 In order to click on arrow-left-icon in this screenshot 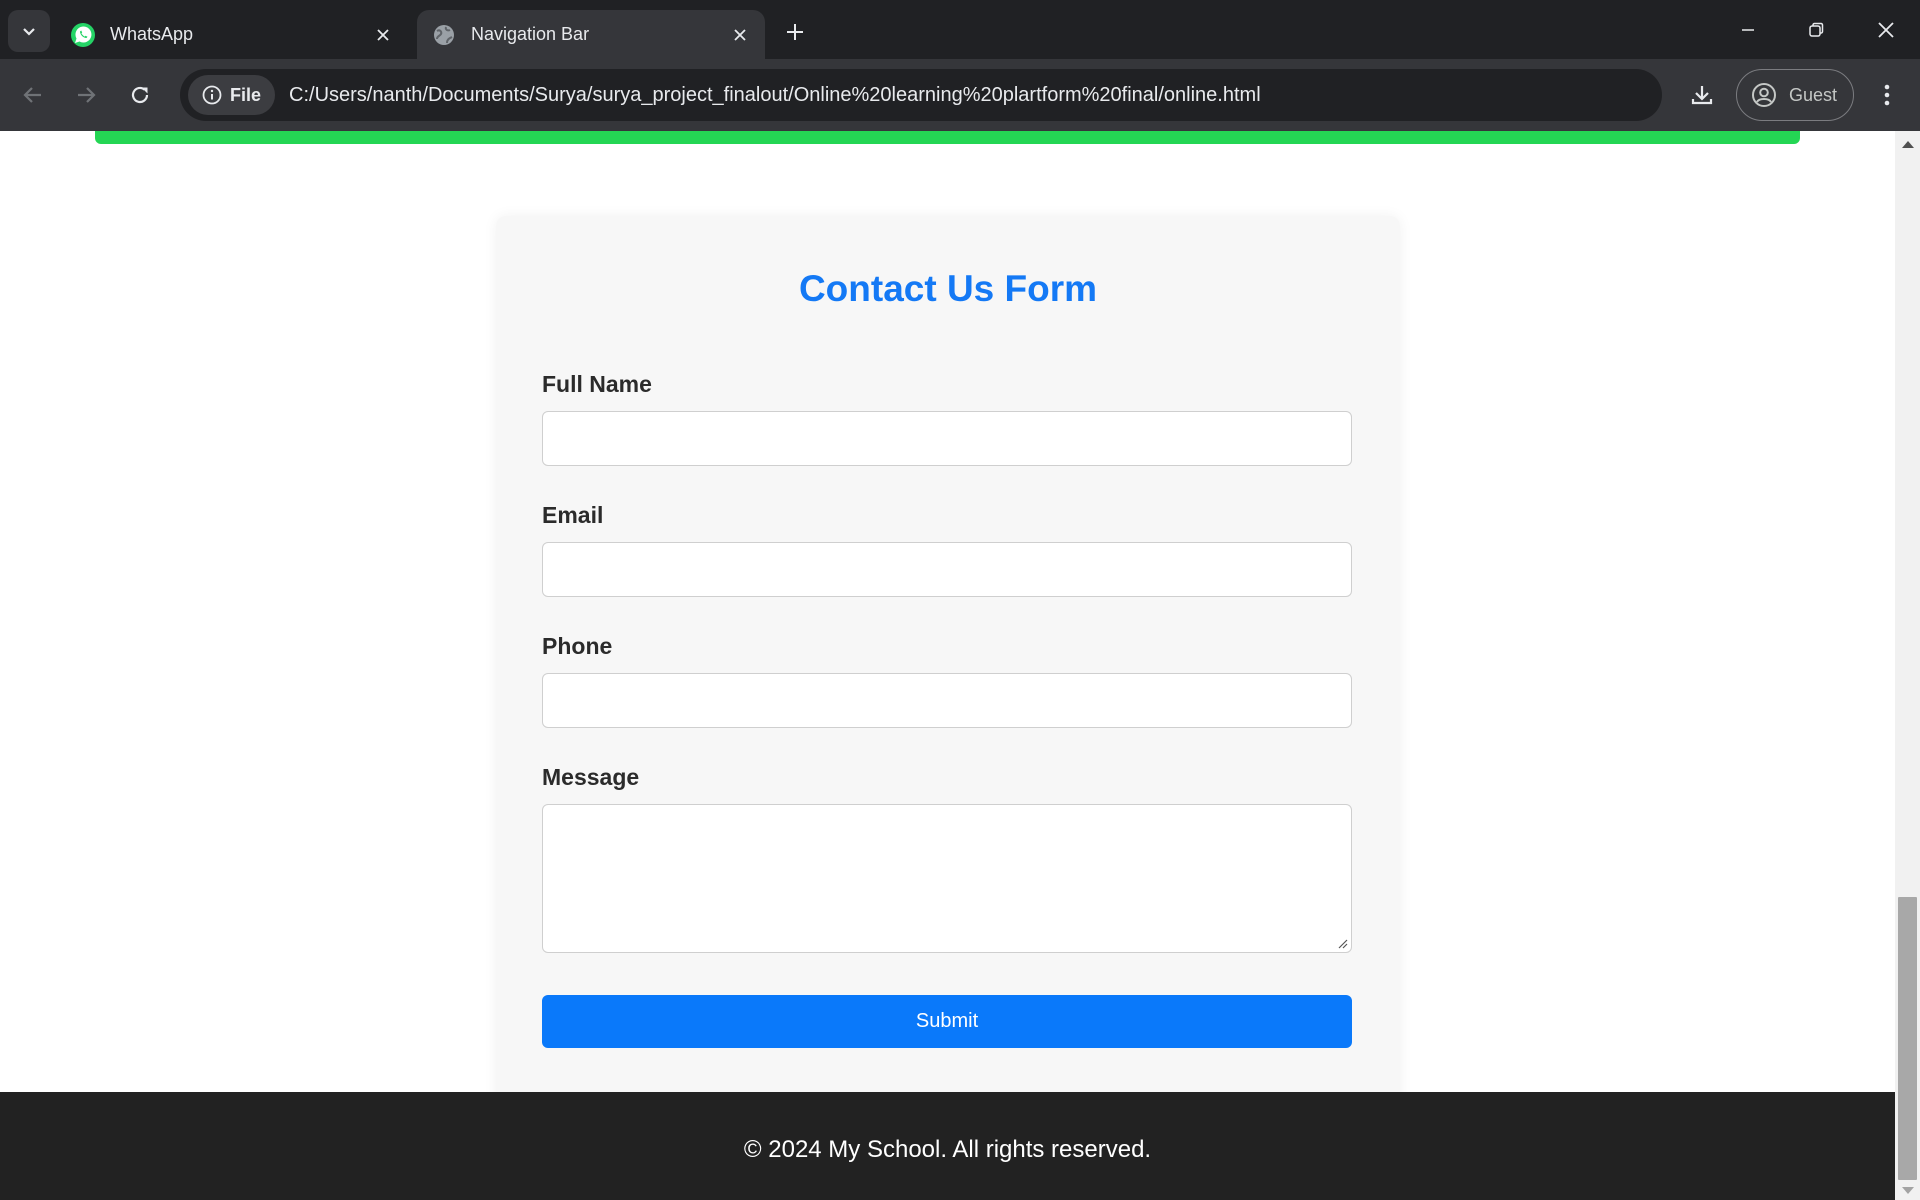, I will do `click(32, 95)`.